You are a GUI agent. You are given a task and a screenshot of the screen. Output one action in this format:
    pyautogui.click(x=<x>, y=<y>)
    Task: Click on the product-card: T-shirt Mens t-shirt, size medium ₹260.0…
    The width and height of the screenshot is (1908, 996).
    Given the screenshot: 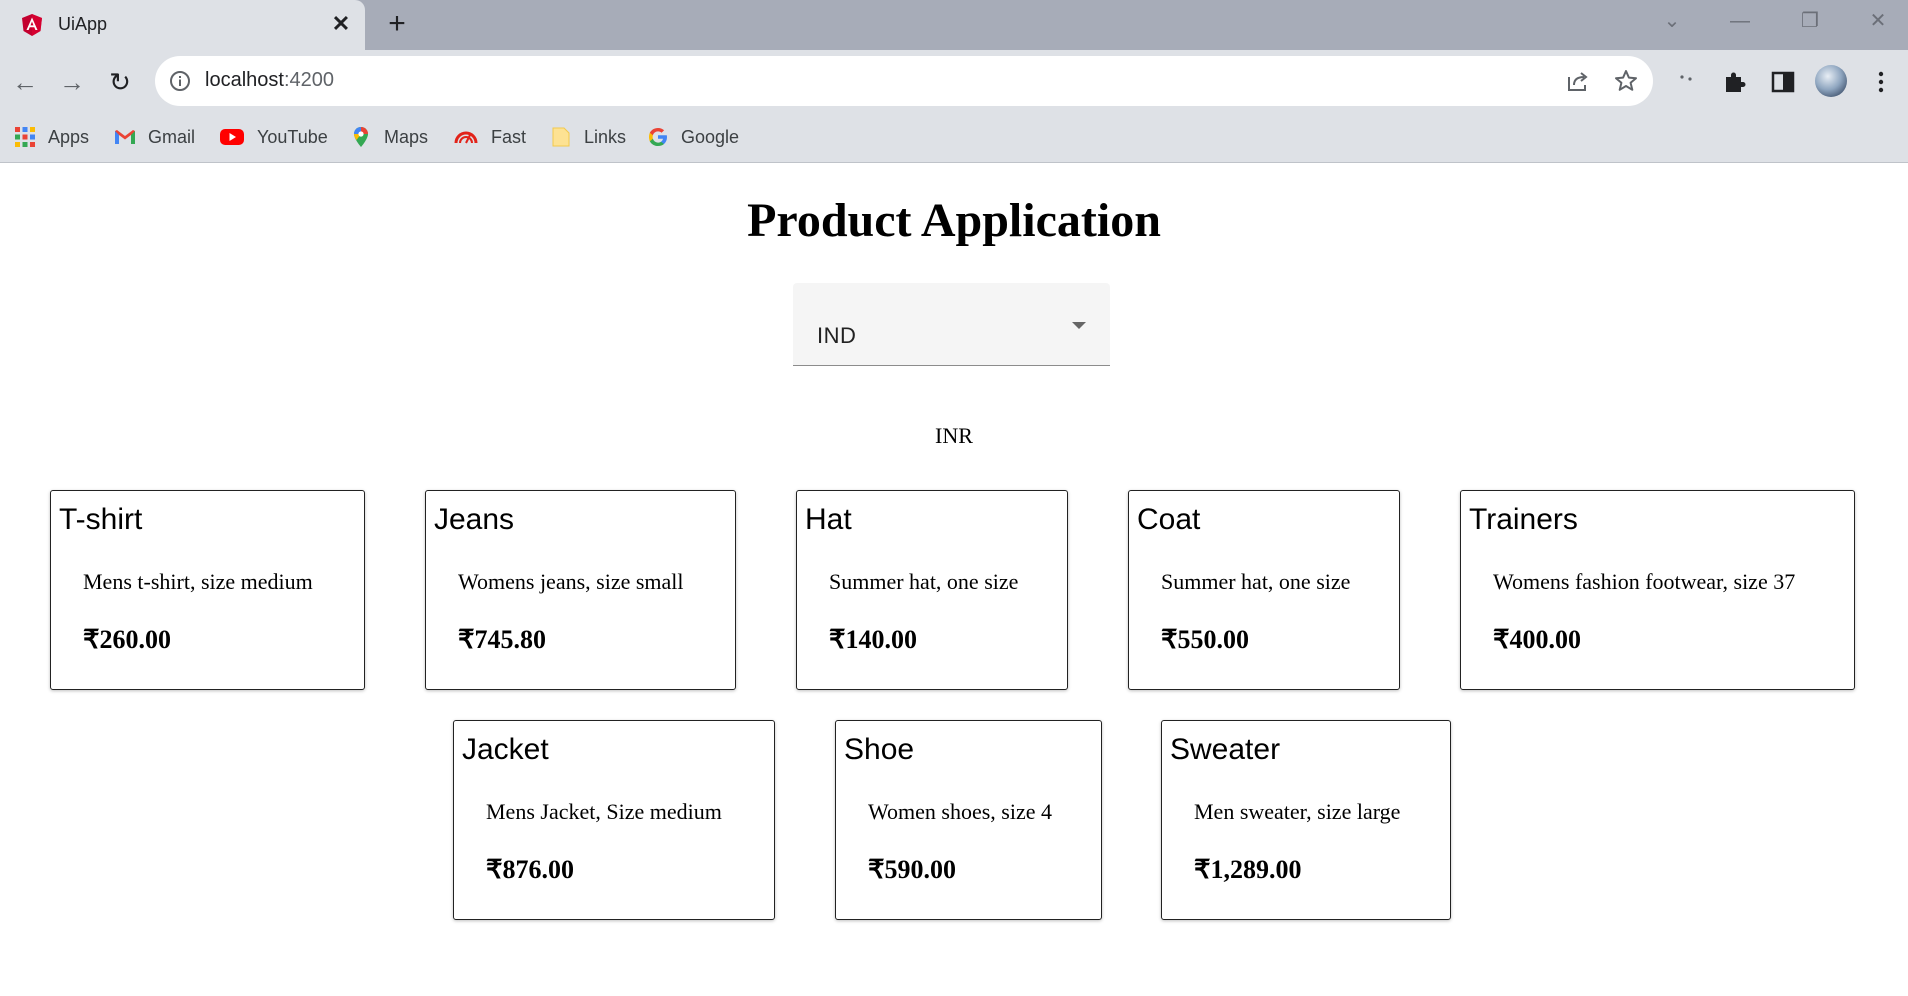 What is the action you would take?
    pyautogui.click(x=207, y=590)
    